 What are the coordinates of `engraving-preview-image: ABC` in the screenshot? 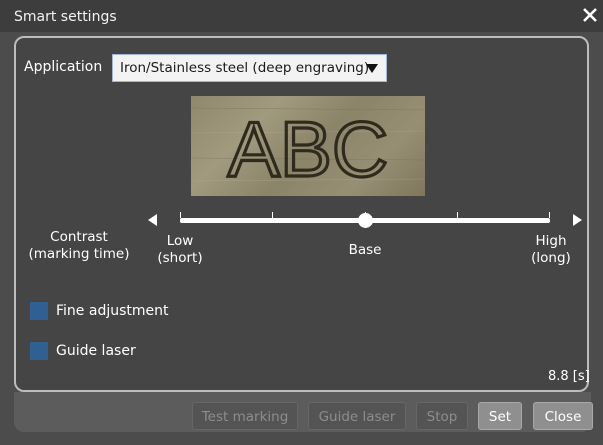 It's located at (308, 146).